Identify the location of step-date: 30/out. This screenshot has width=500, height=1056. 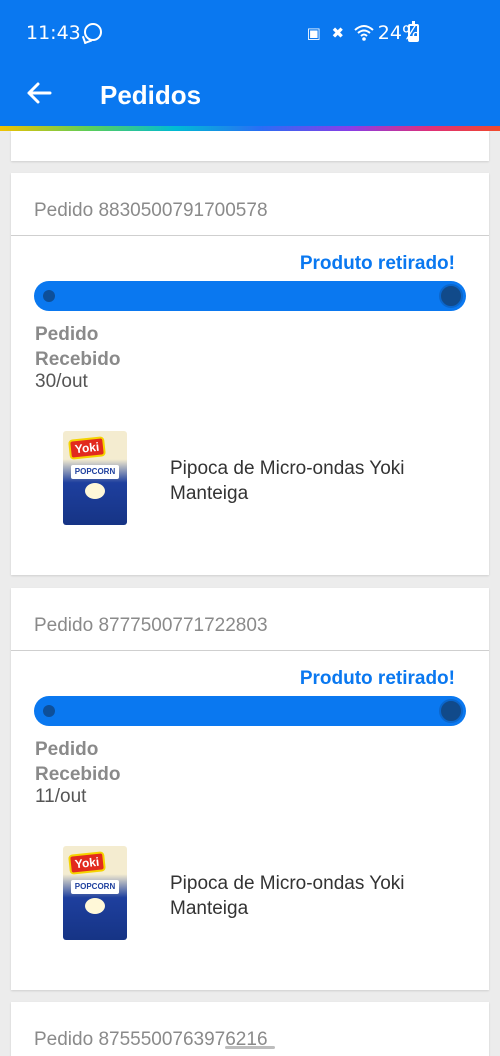
(61, 381).